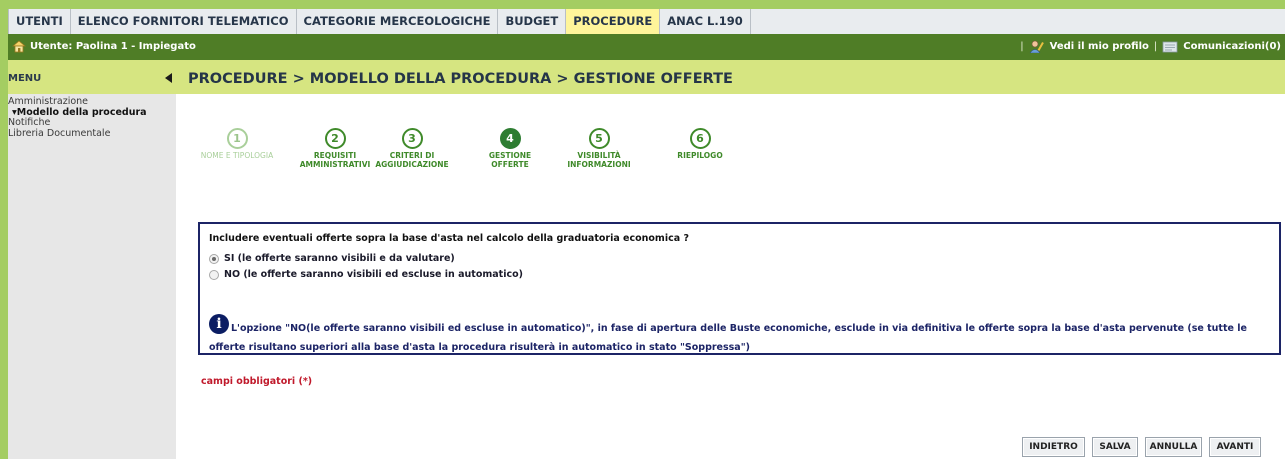  What do you see at coordinates (237, 138) in the screenshot?
I see `step-number: 1` at bounding box center [237, 138].